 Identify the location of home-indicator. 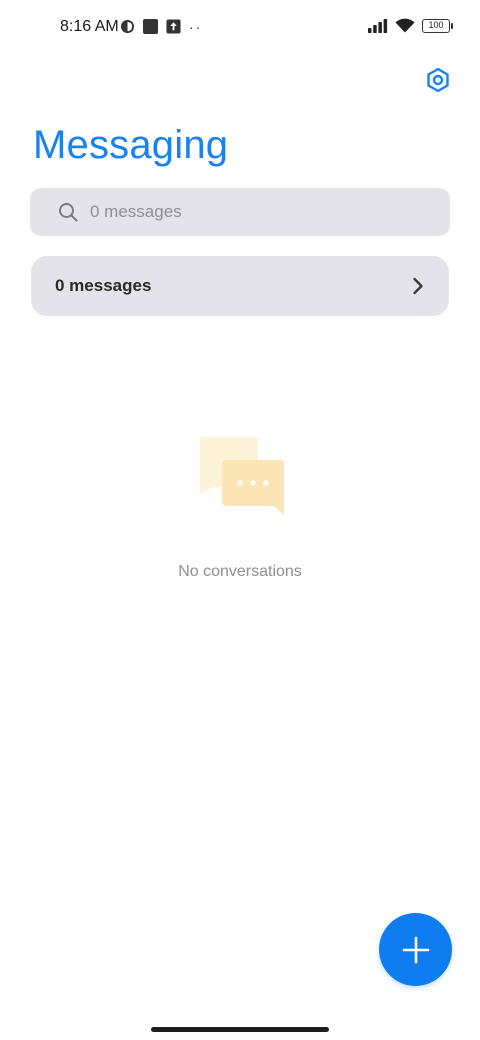
(240, 1029).